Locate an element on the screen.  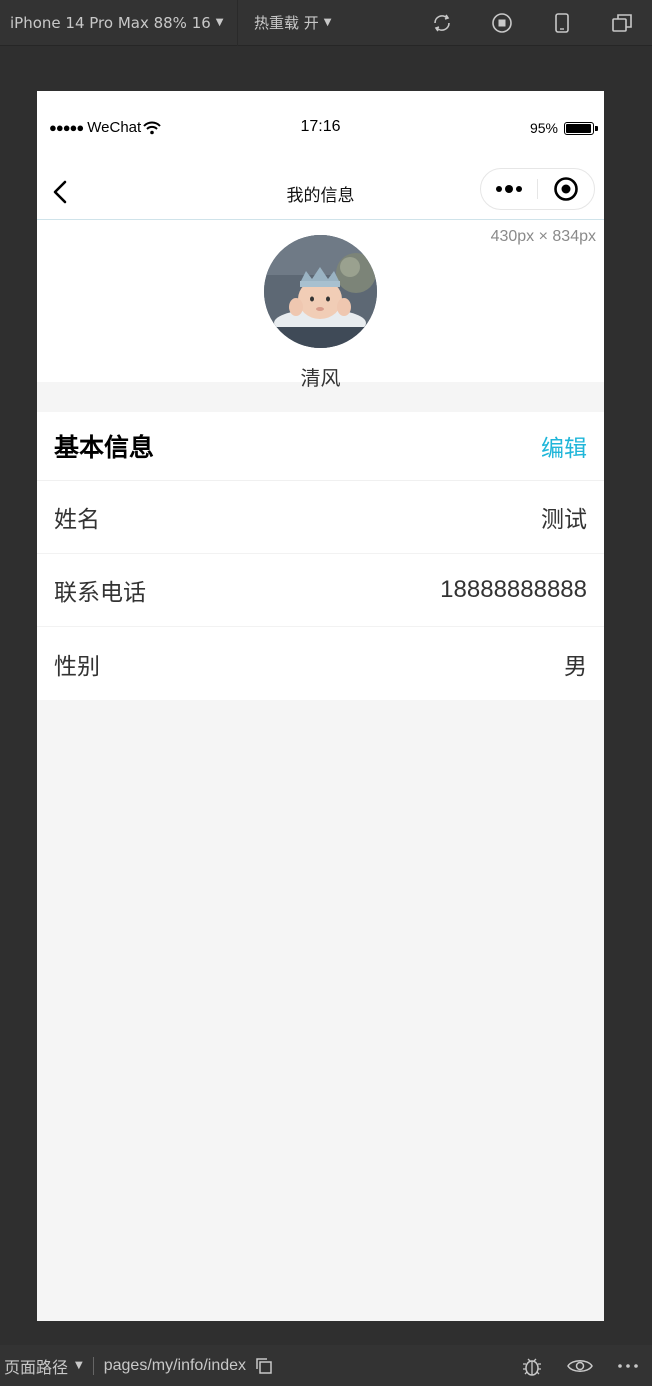
info-row-phone: 联系电话 18888888888 is located at coordinates (320, 590).